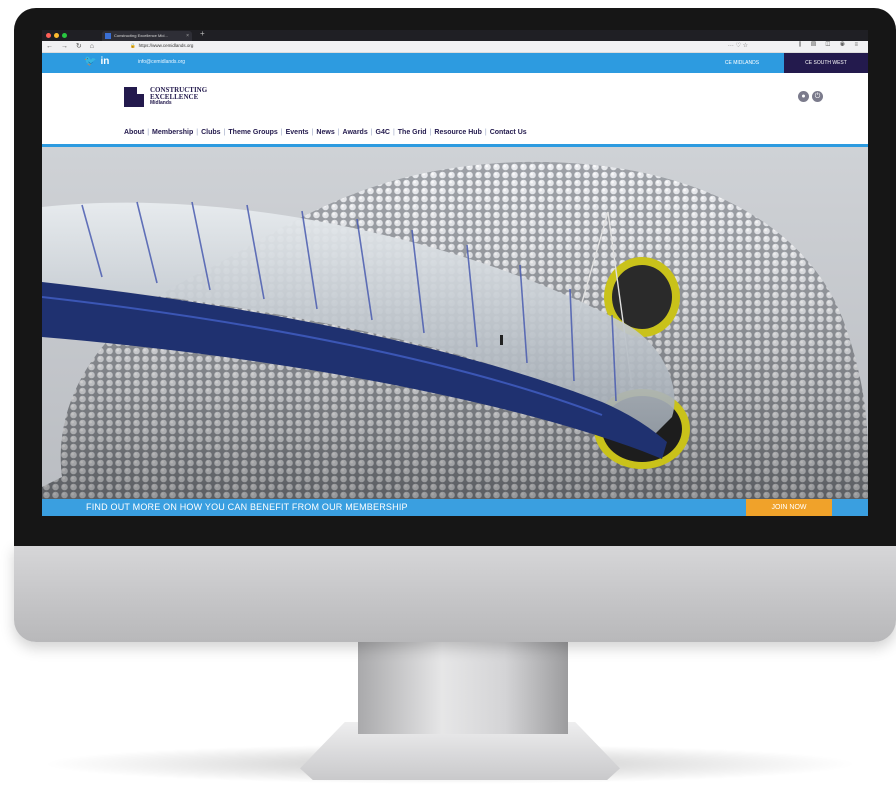 This screenshot has width=896, height=785. I want to click on user-icon: ●, so click(803, 96).